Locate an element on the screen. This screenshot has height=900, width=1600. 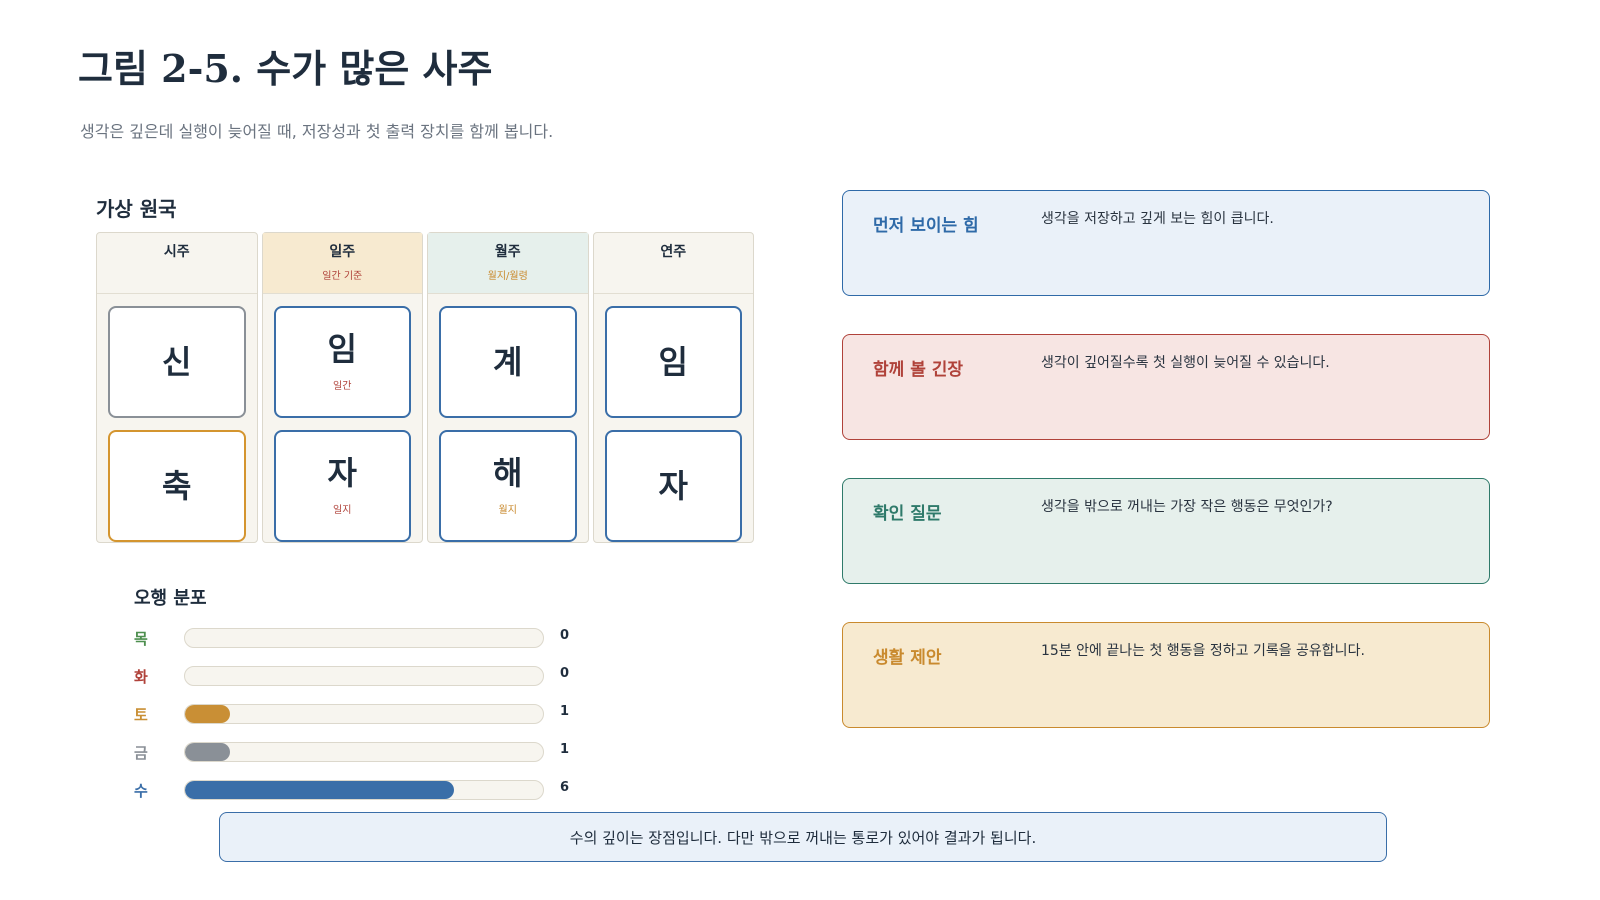
elements-title: 오행 분포 is located at coordinates (170, 598).